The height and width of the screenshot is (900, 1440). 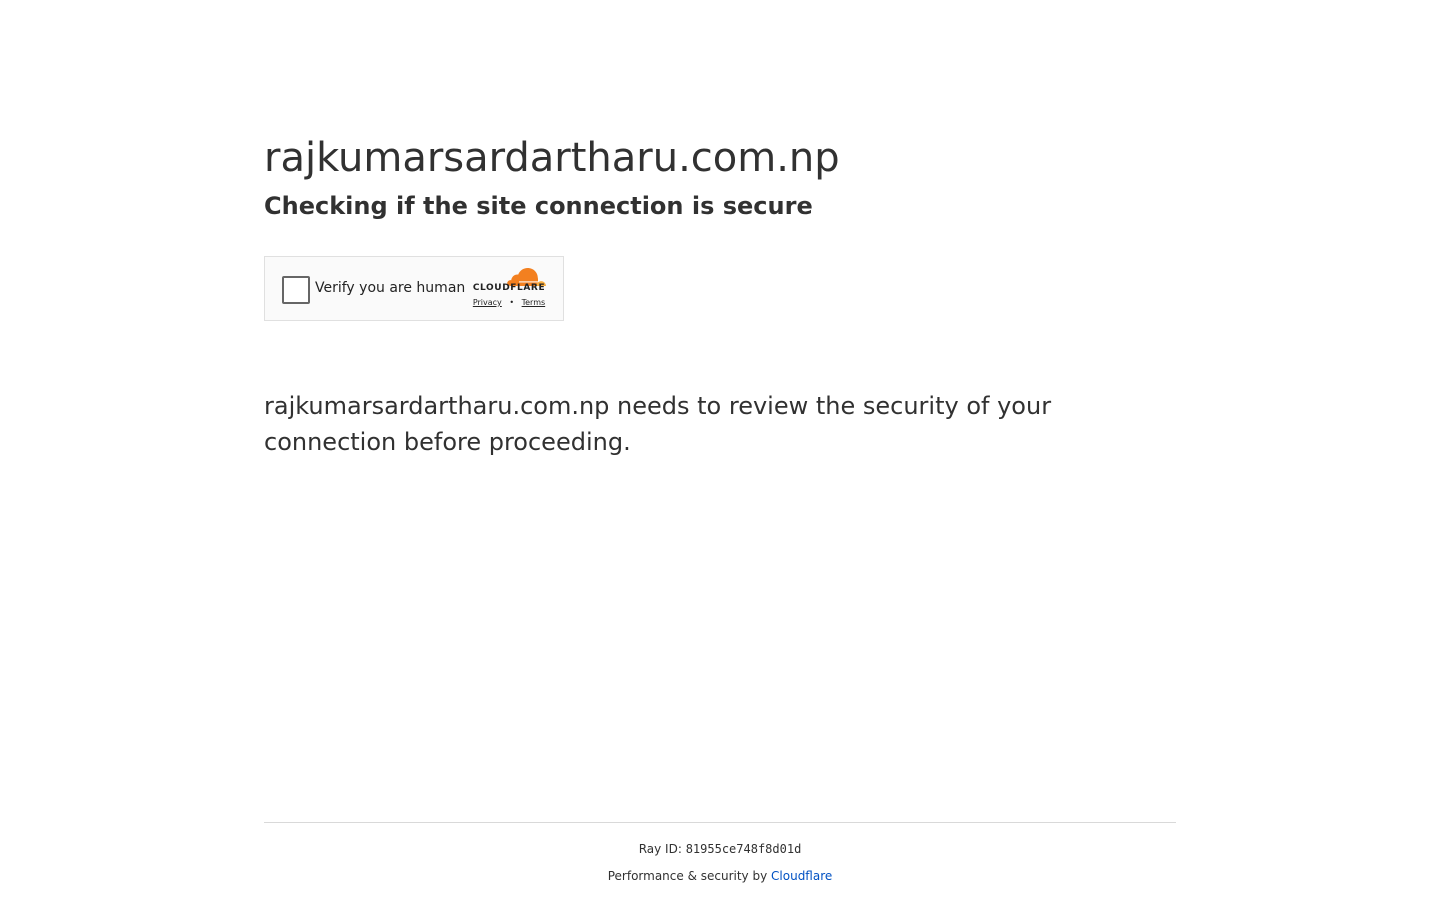 What do you see at coordinates (390, 288) in the screenshot?
I see `verify-label: Verify you are human` at bounding box center [390, 288].